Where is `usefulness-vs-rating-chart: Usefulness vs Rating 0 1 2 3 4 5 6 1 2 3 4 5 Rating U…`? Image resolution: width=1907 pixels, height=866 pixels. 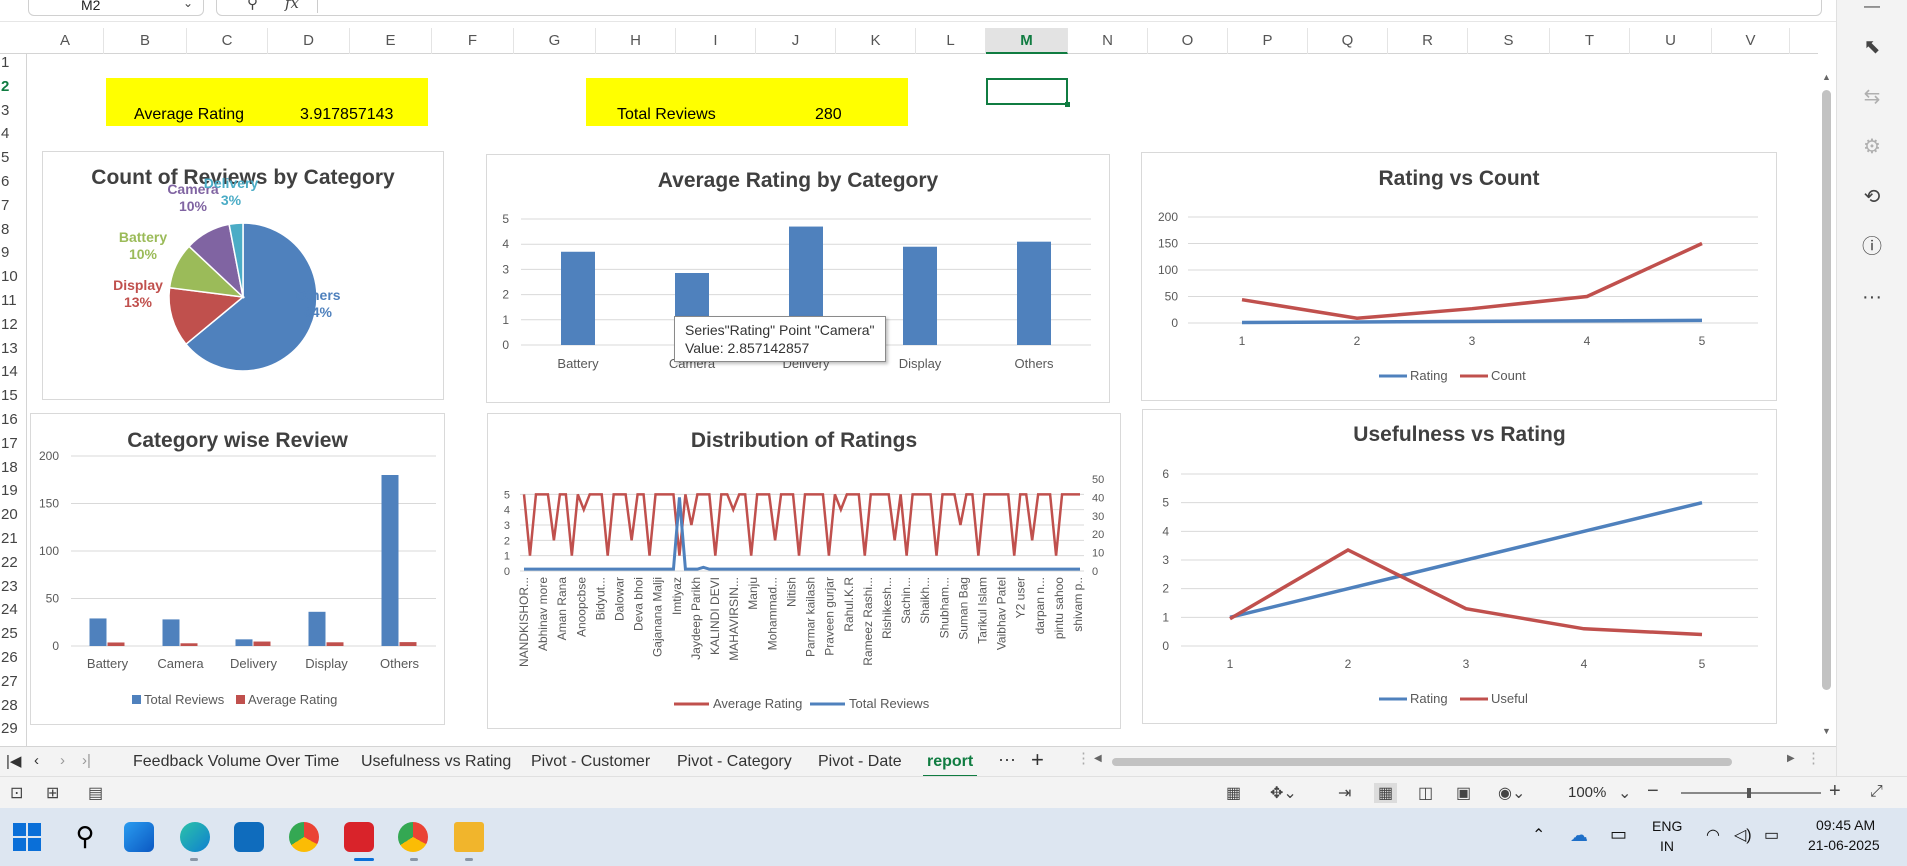 usefulness-vs-rating-chart: Usefulness vs Rating 0 1 2 3 4 5 6 1 2 3 4 5 Rating U… is located at coordinates (1459, 566).